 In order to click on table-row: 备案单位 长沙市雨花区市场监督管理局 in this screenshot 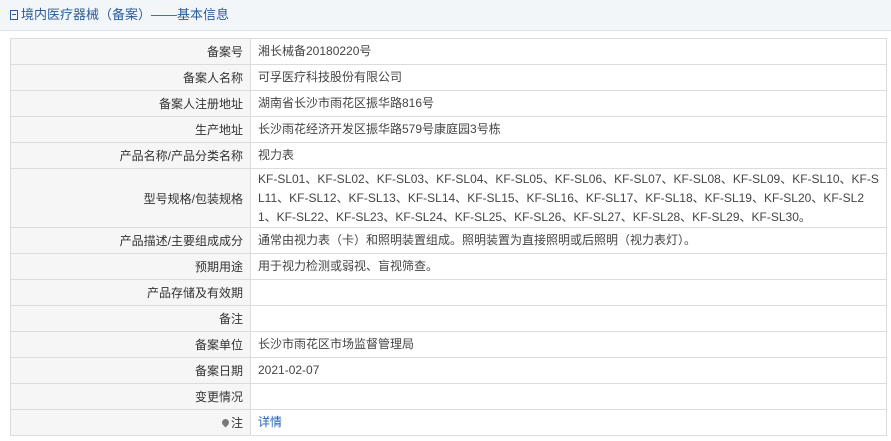, I will do `click(448, 344)`.